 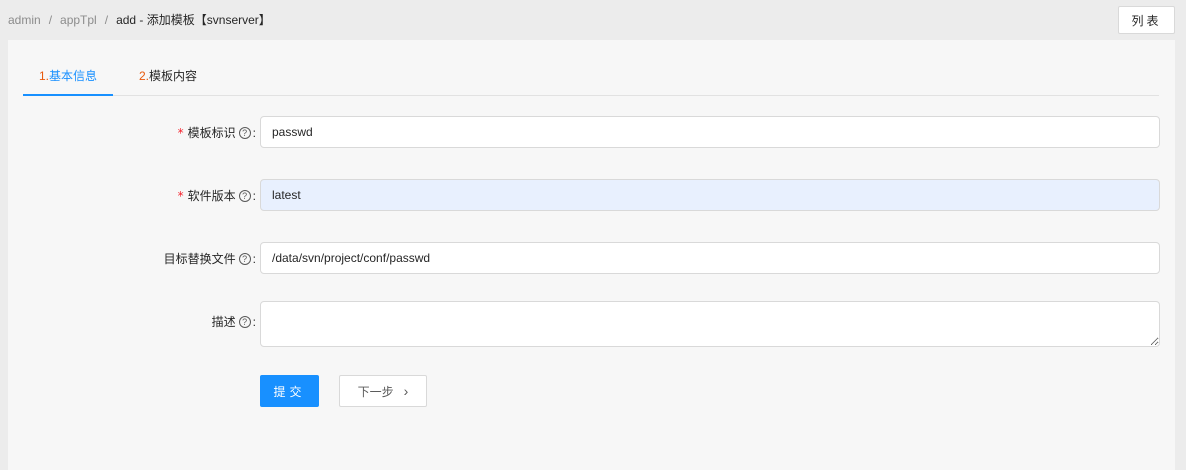 What do you see at coordinates (593, 20) in the screenshot?
I see `top-bar: admin / appTpl / add - 添加模板【svnserver】 列表` at bounding box center [593, 20].